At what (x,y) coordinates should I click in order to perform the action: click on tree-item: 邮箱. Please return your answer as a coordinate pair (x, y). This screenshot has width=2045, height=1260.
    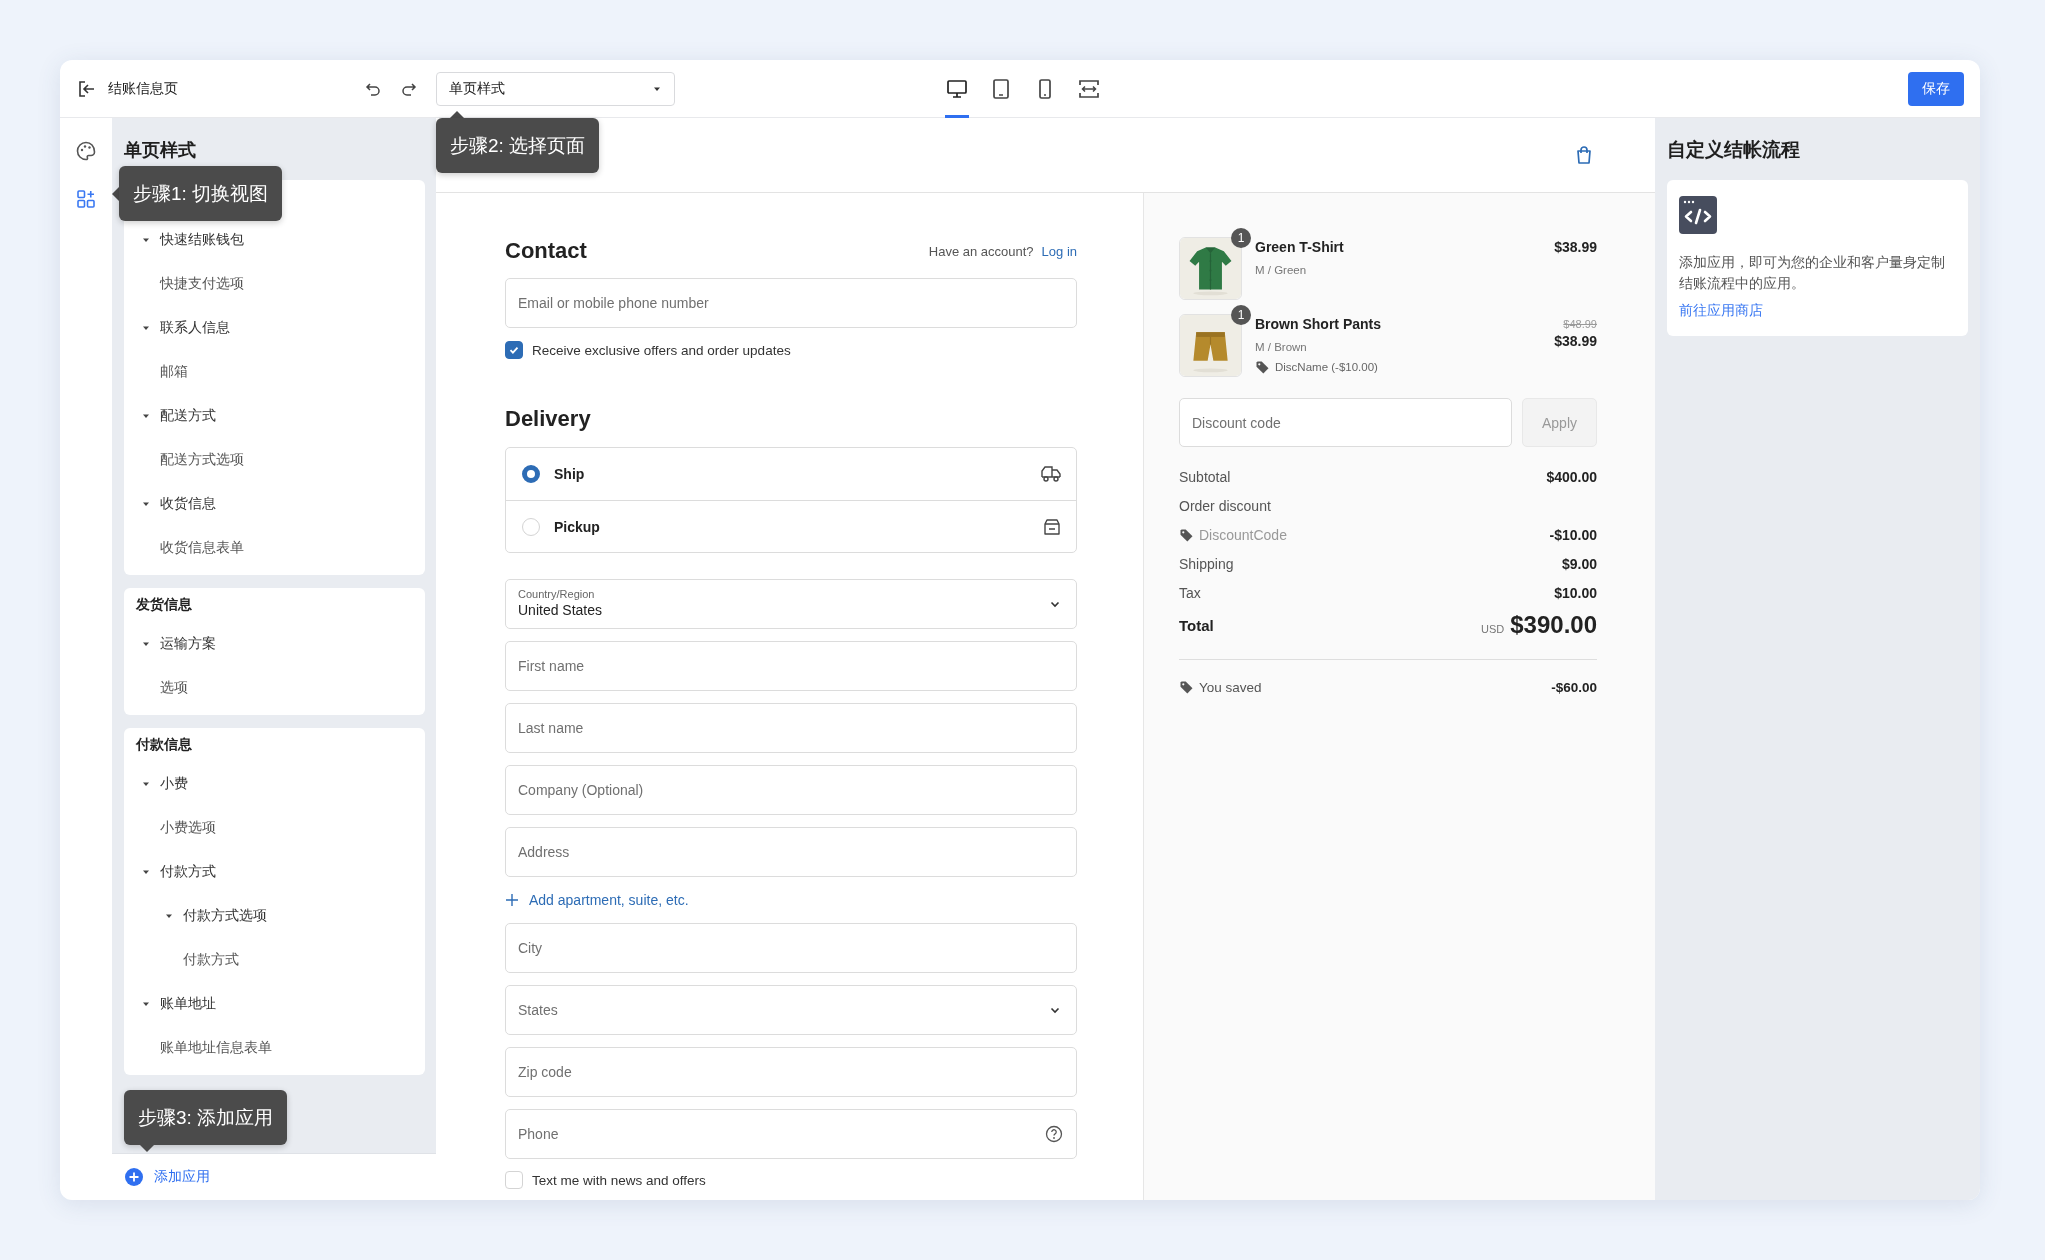
    Looking at the image, I should click on (274, 372).